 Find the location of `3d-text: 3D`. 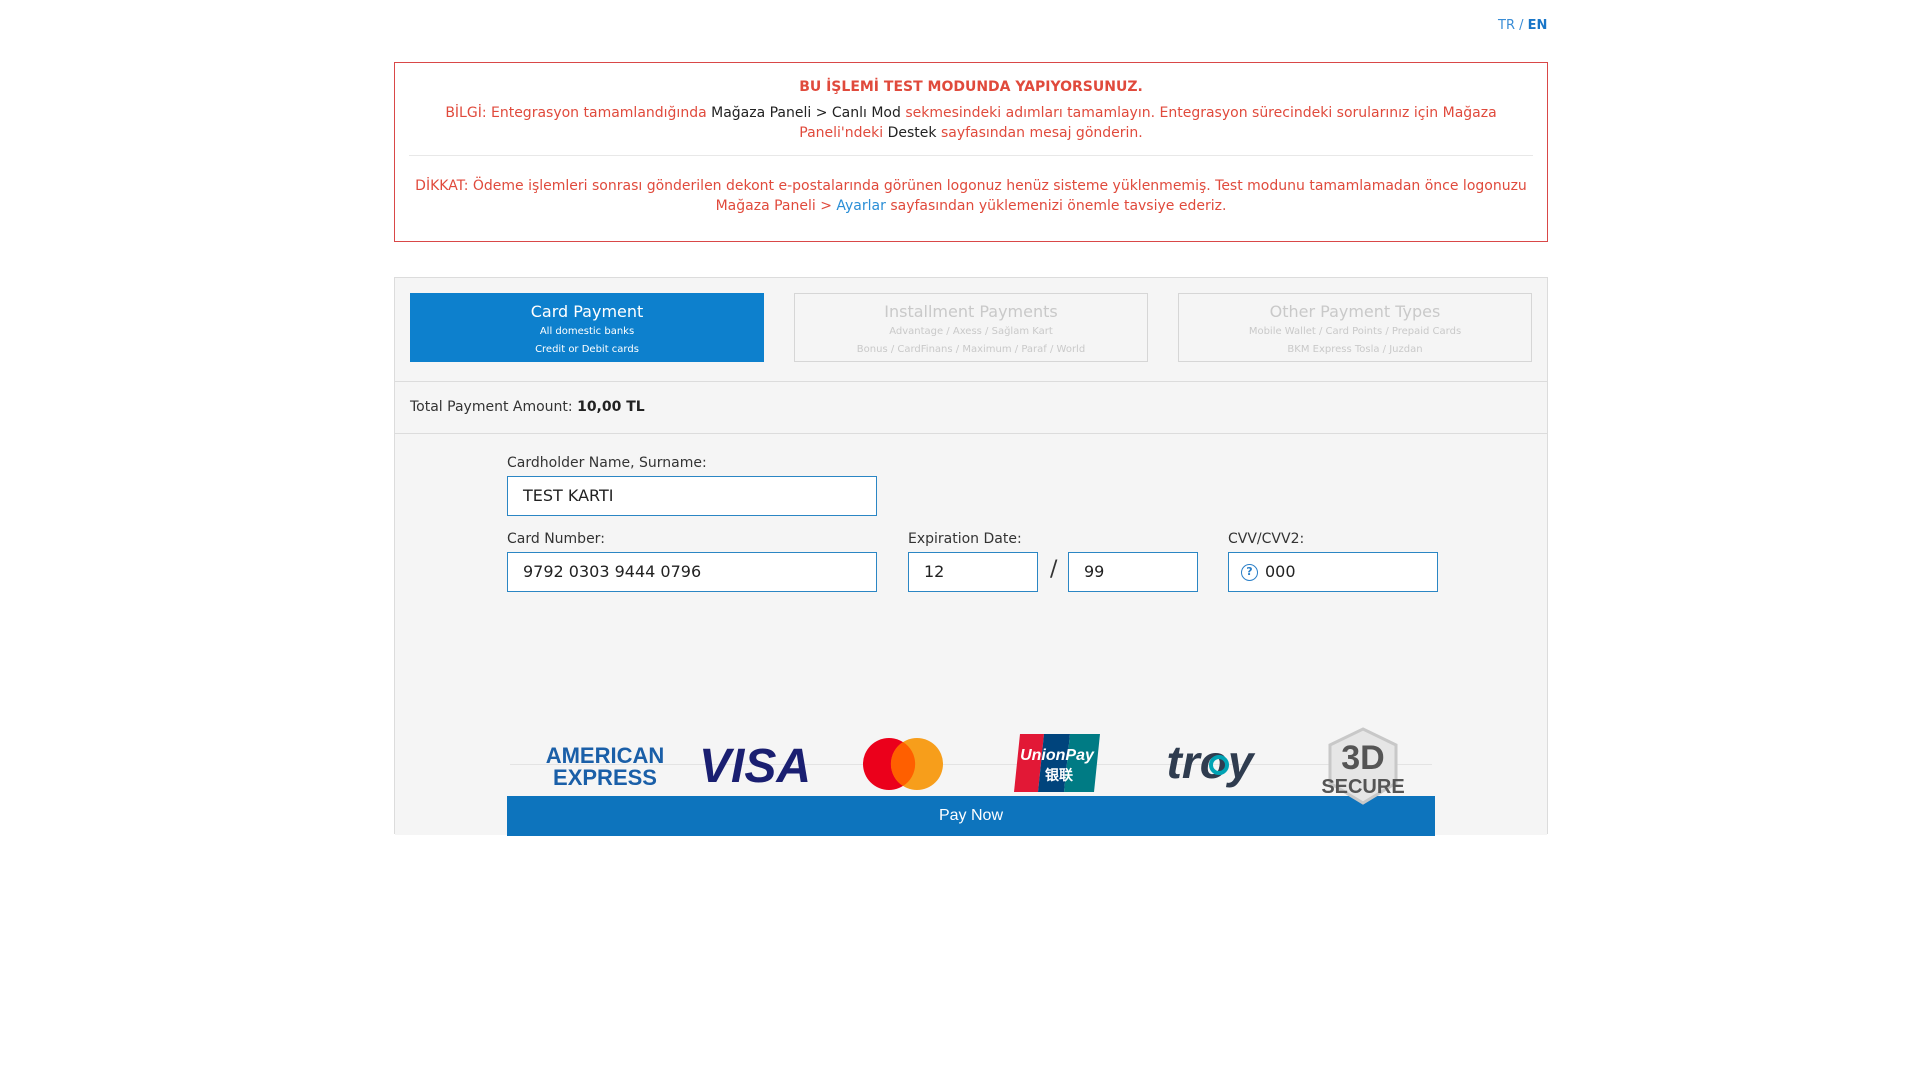

3d-text: 3D is located at coordinates (1362, 758).